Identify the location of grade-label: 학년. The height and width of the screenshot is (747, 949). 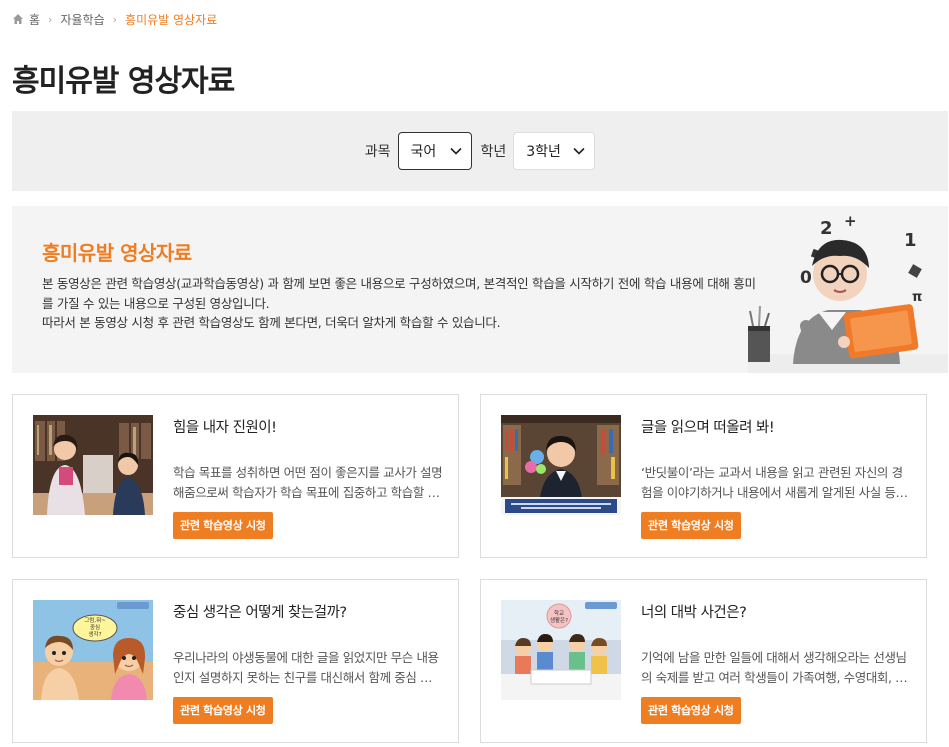
(493, 152).